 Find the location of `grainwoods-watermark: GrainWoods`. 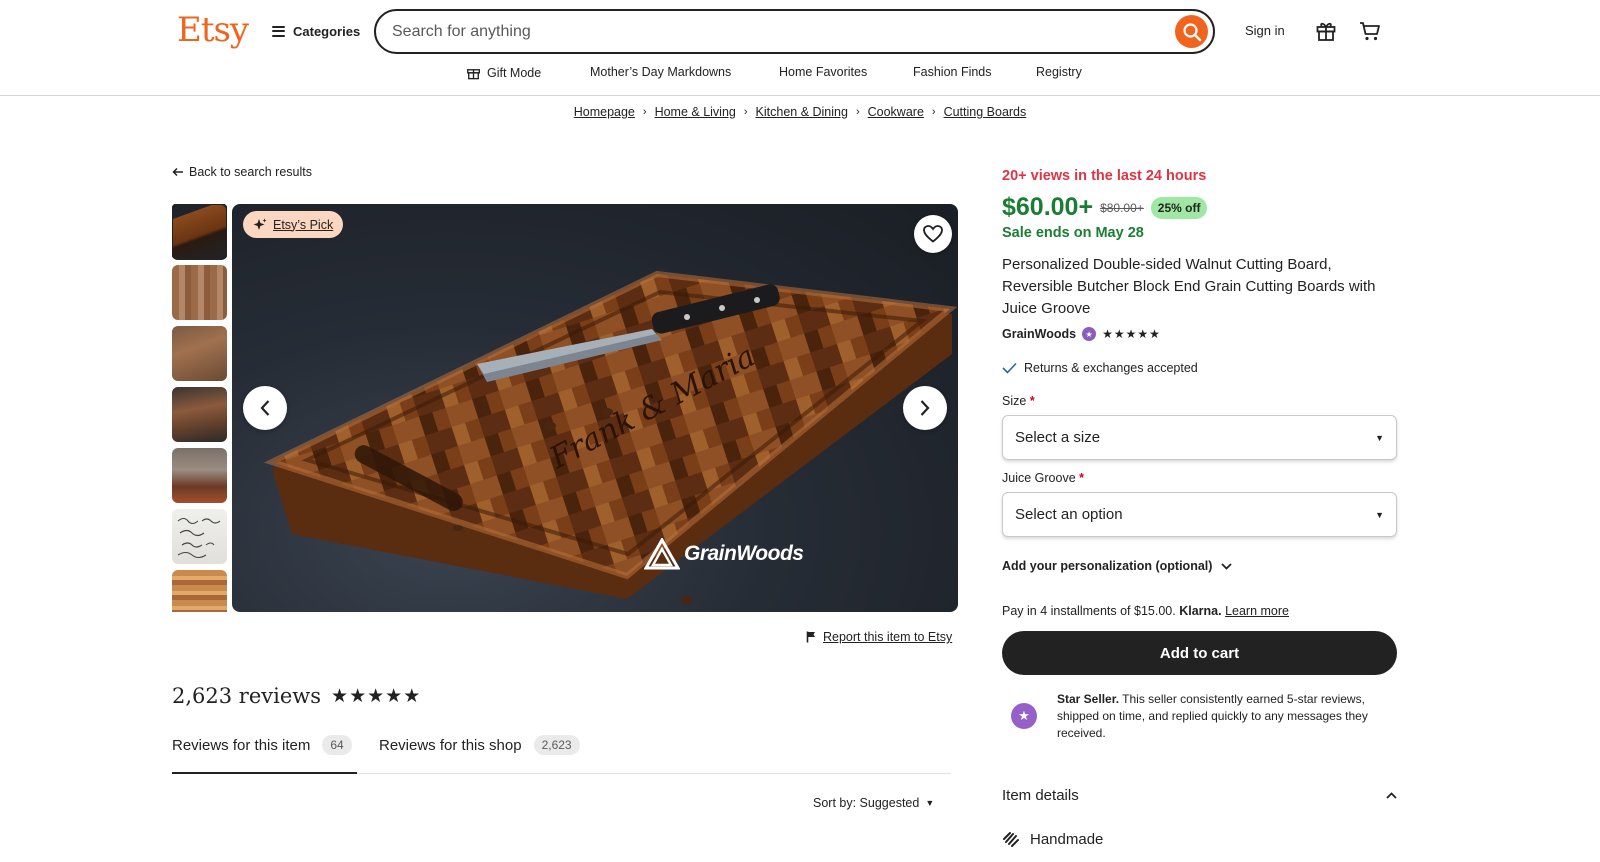

grainwoods-watermark: GrainWoods is located at coordinates (724, 554).